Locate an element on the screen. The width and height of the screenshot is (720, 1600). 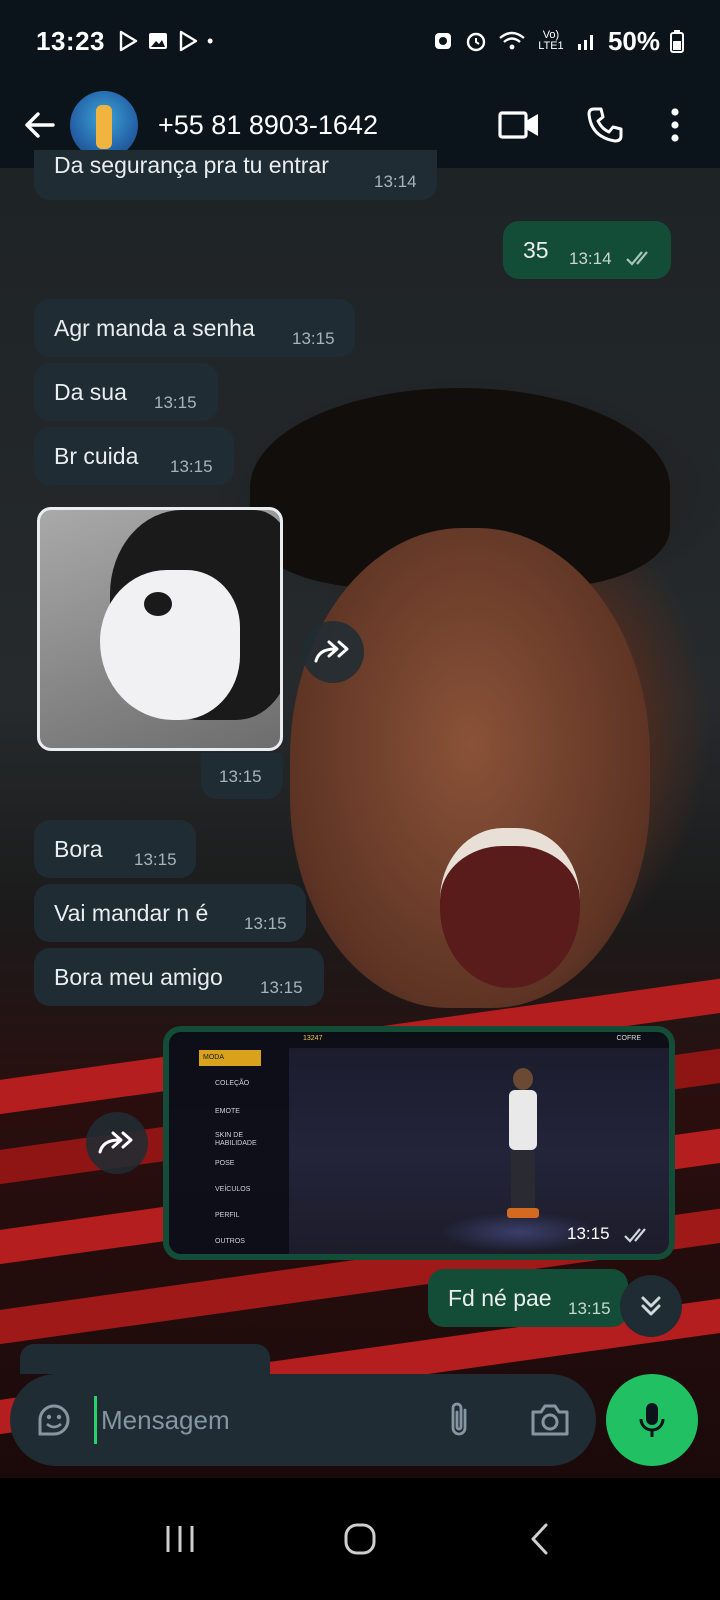
back-arrow-icon is located at coordinates (40, 125).